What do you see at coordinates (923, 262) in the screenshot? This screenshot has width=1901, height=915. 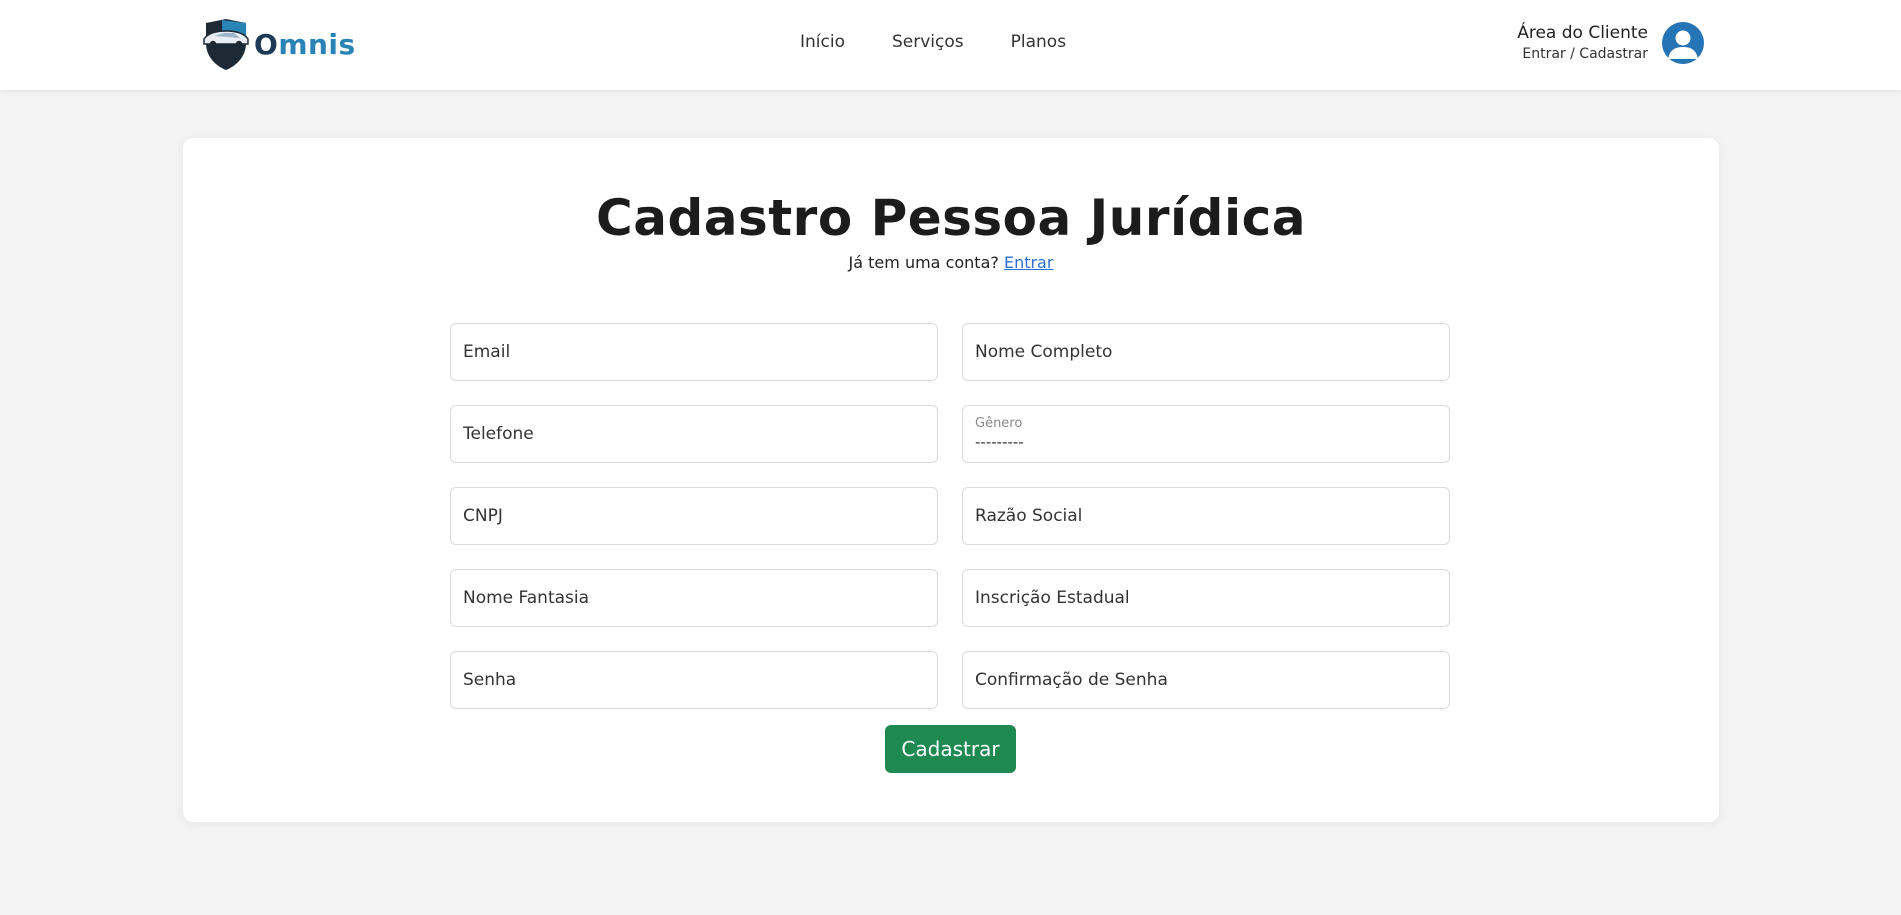 I see `login-prompt-text: Já tem uma conta?` at bounding box center [923, 262].